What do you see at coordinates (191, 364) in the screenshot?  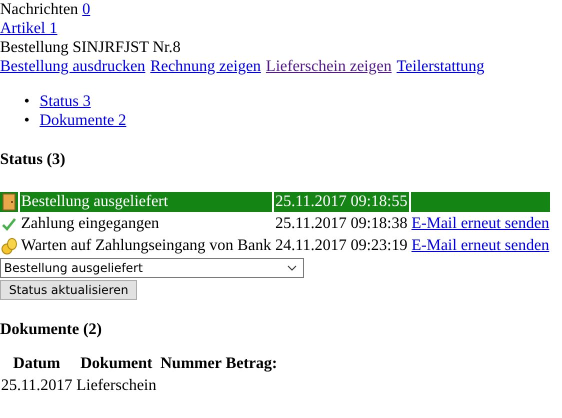 I see `column-header: Nummer` at bounding box center [191, 364].